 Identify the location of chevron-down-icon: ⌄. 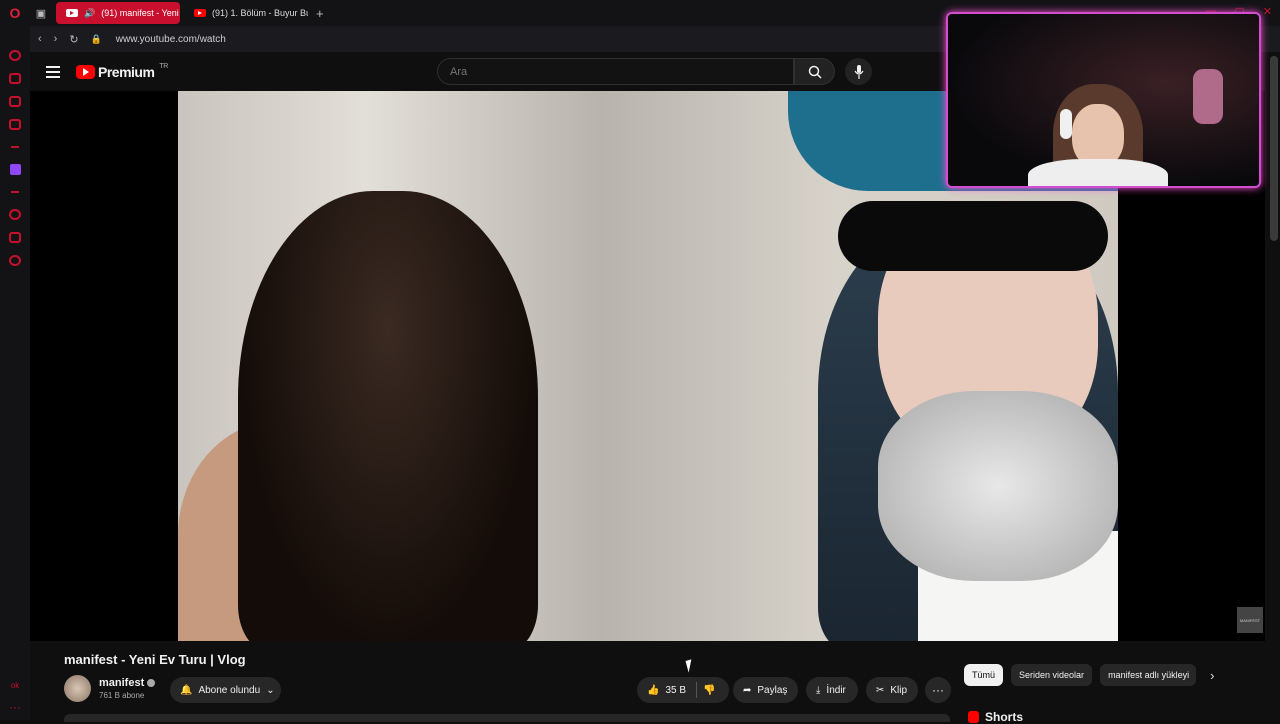
(270, 690).